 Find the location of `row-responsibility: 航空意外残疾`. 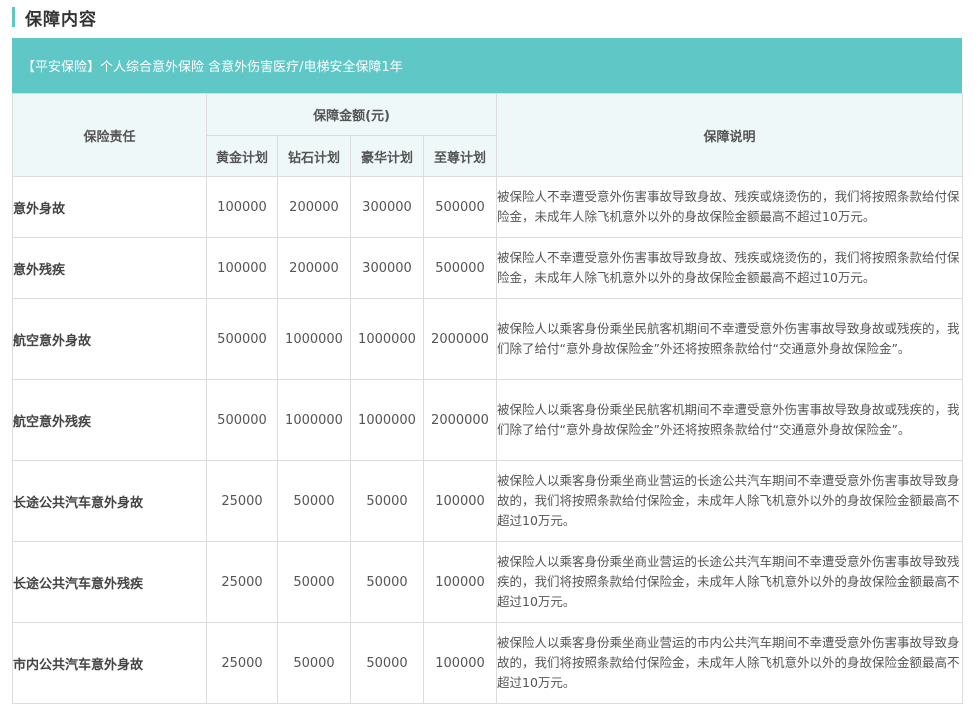

row-responsibility: 航空意外残疾 is located at coordinates (109, 420).